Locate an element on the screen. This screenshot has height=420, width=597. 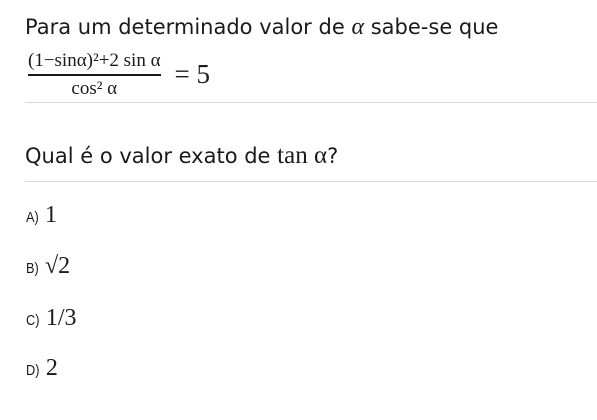
fraction-denominator: cos² α is located at coordinates (94, 88).